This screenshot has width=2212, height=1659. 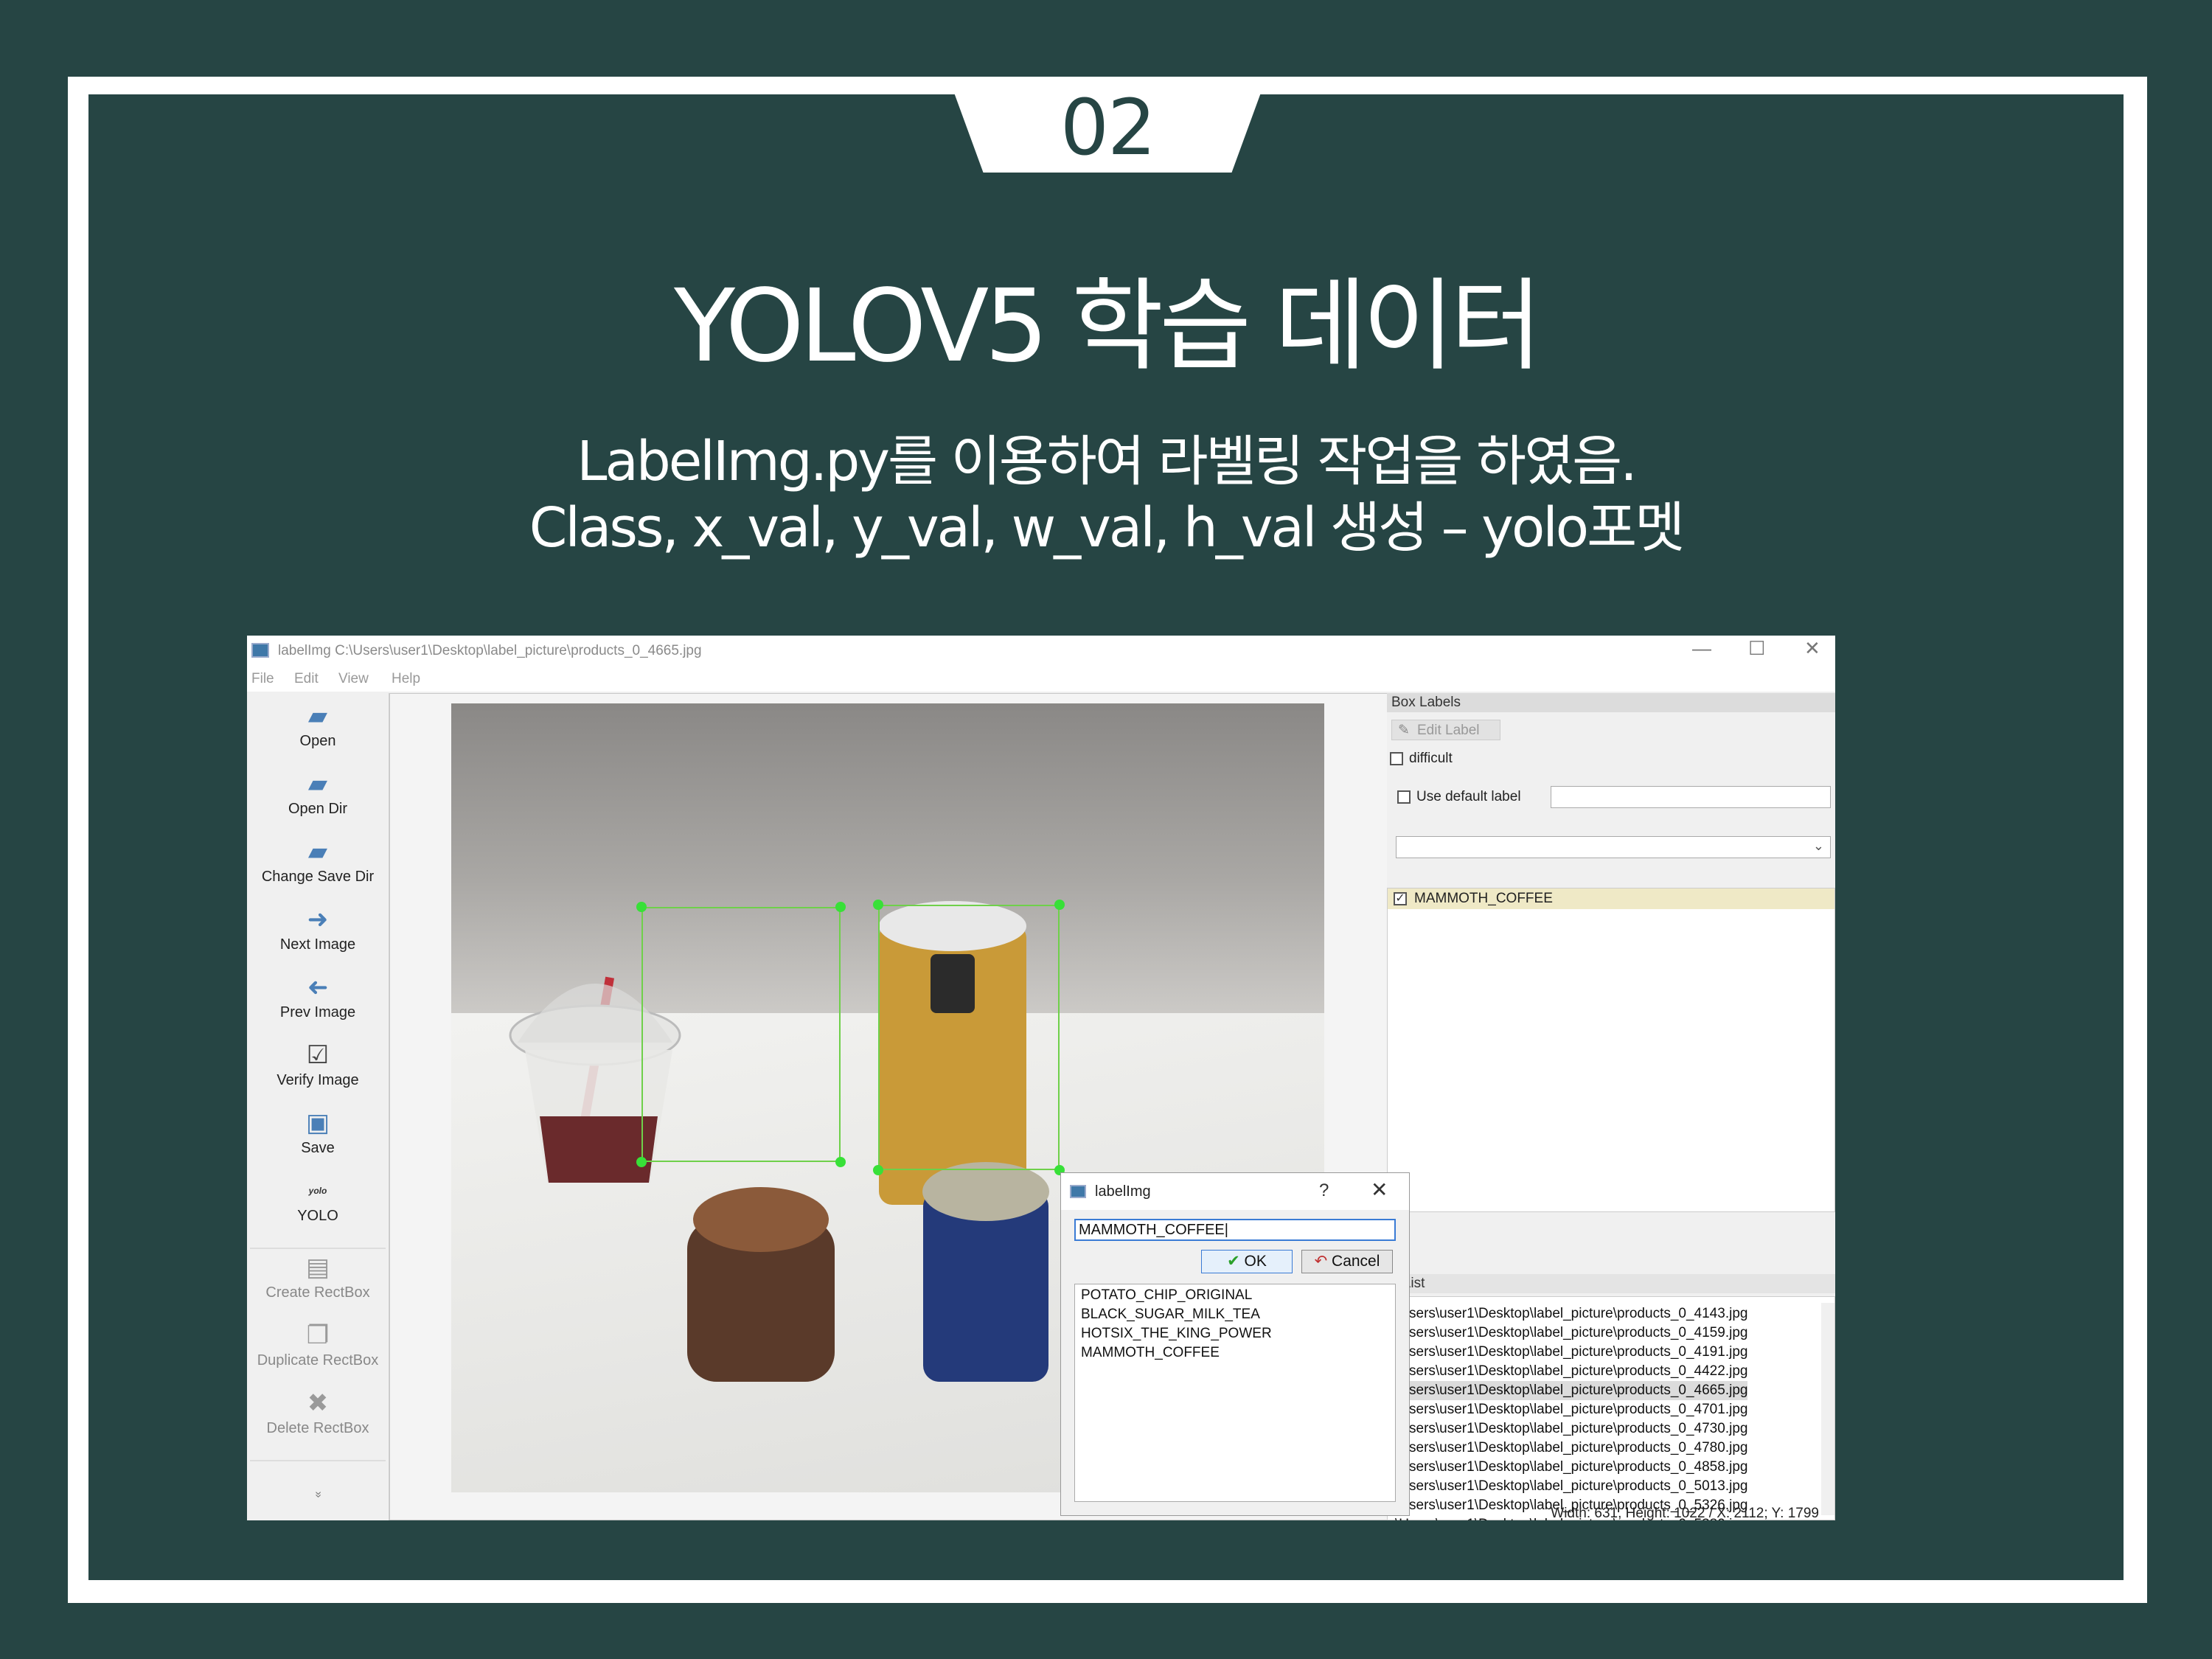 I want to click on menu-bar, so click(x=1041, y=678).